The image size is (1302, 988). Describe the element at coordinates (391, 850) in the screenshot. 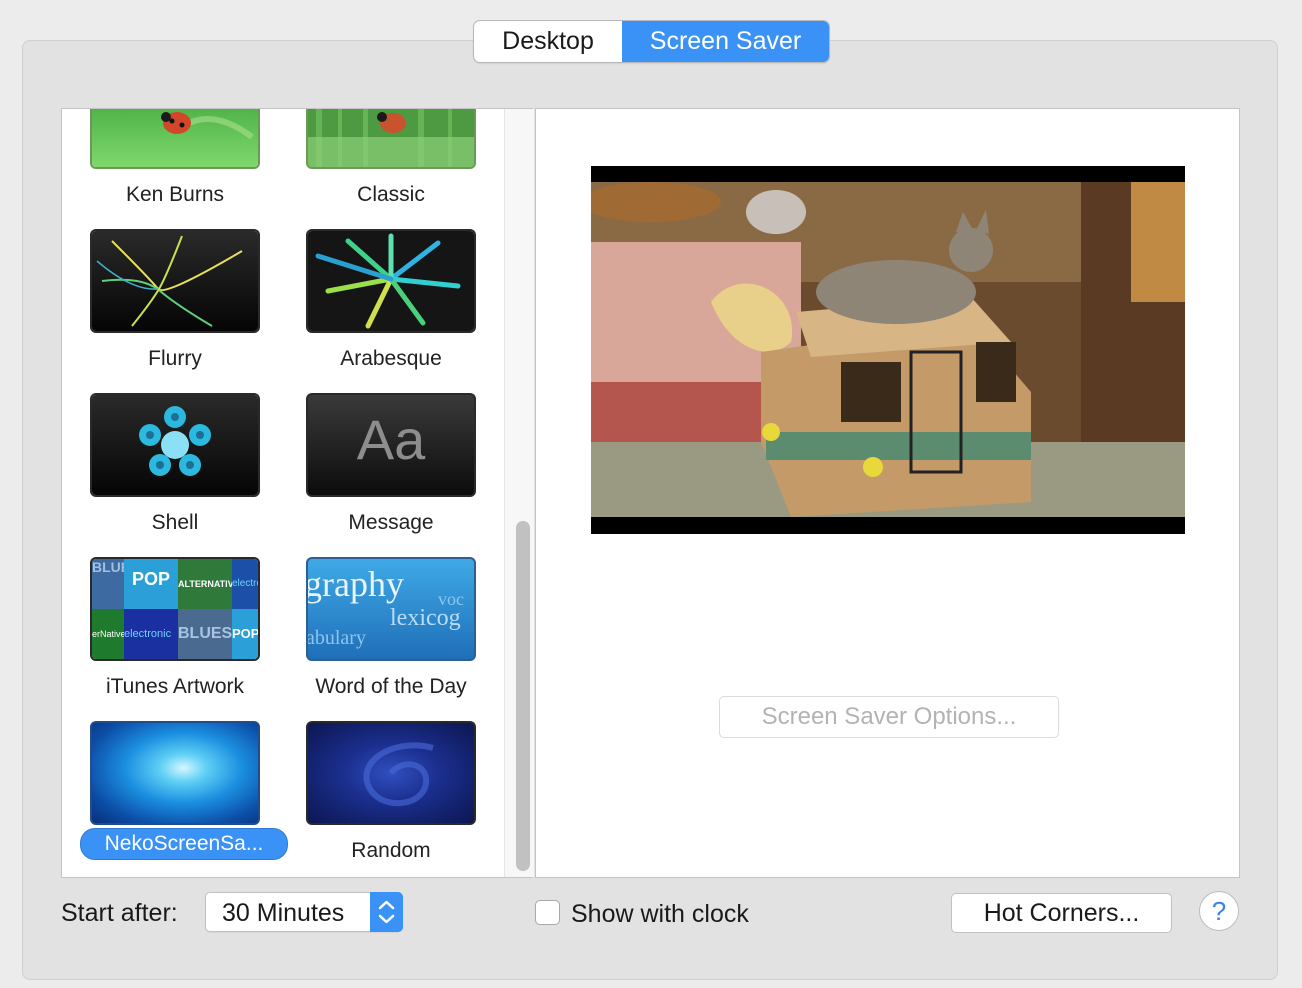

I see `saver-label: Random` at that location.